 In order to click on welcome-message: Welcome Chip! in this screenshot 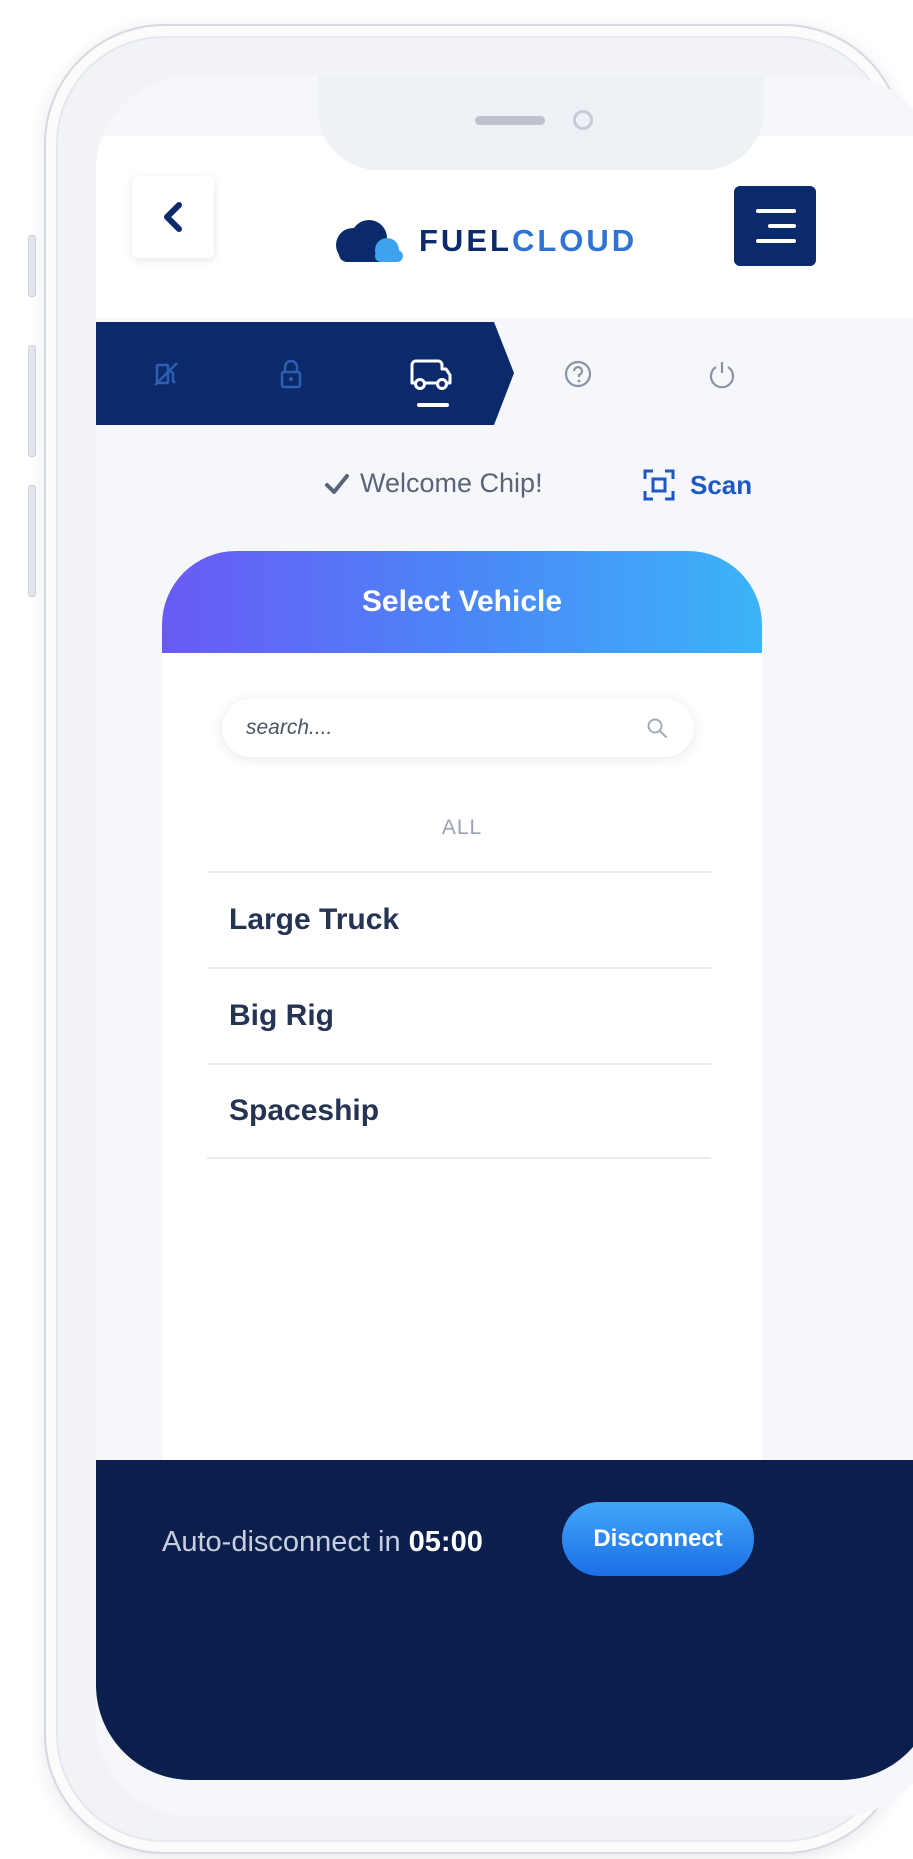, I will do `click(433, 483)`.